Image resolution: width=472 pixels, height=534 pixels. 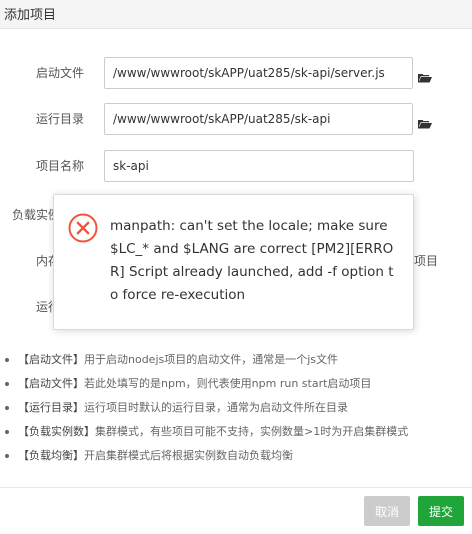 I want to click on tip-text: 若此处填写的是npm，则代表使用npm run start启动项目, so click(x=228, y=383).